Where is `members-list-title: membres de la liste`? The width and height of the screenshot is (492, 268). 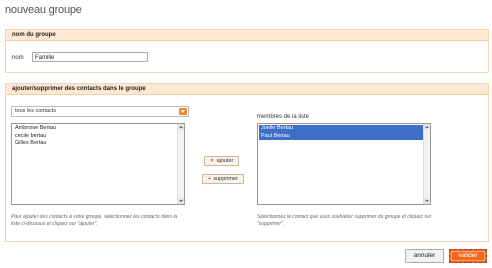
members-list-title: membres de la liste is located at coordinates (283, 117).